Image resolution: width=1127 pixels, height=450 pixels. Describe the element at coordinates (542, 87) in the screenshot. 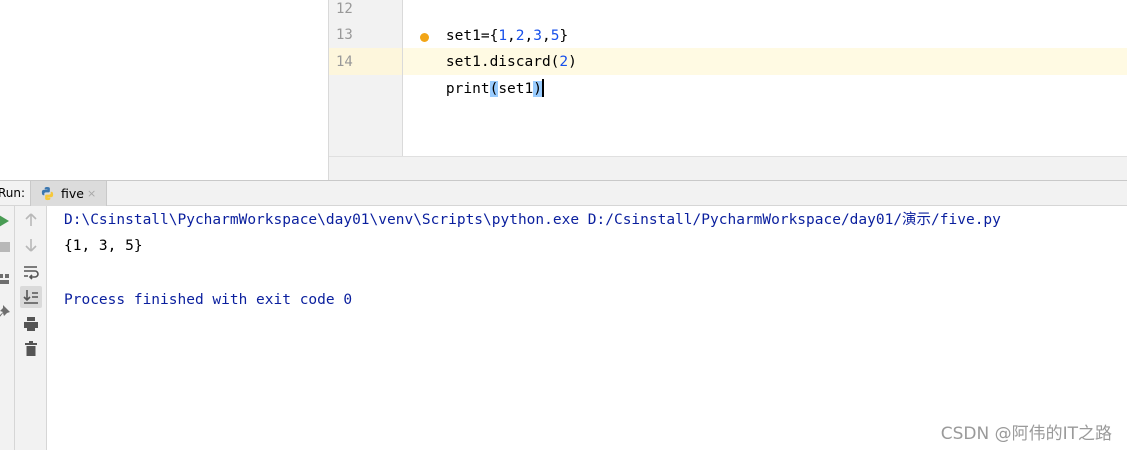

I see `text-caret` at that location.